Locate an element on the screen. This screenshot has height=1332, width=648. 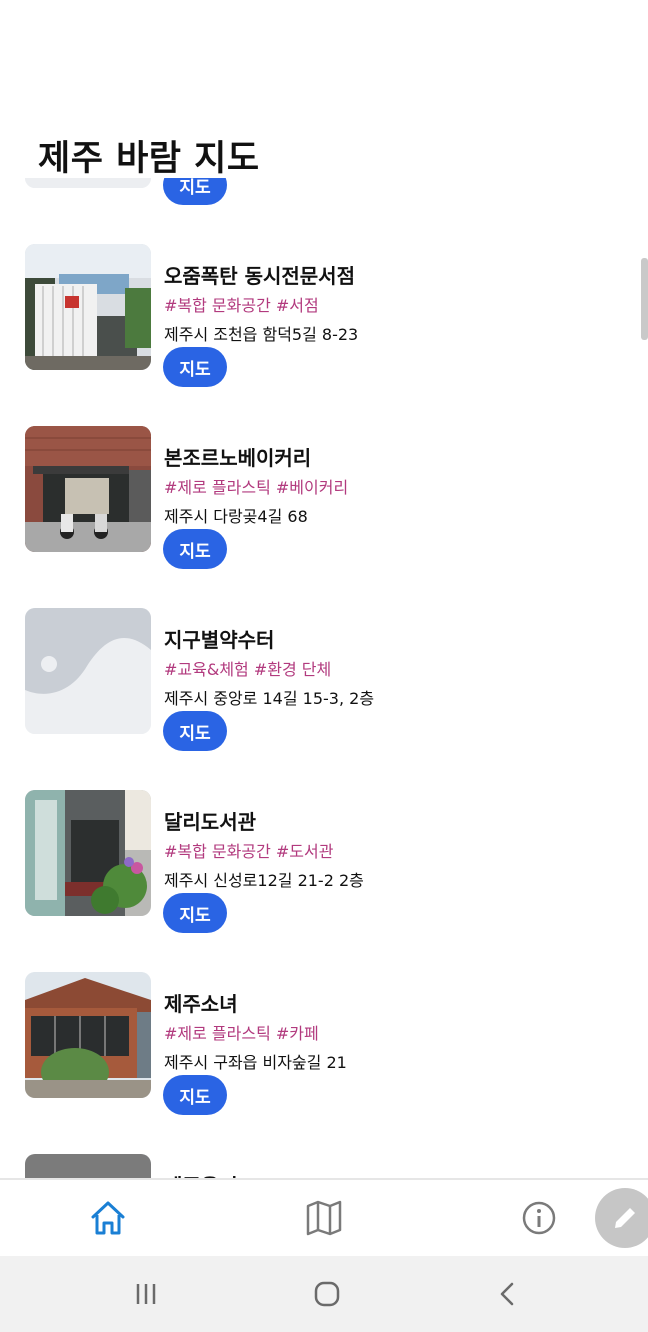
system-navigation-bar is located at coordinates (324, 1294).